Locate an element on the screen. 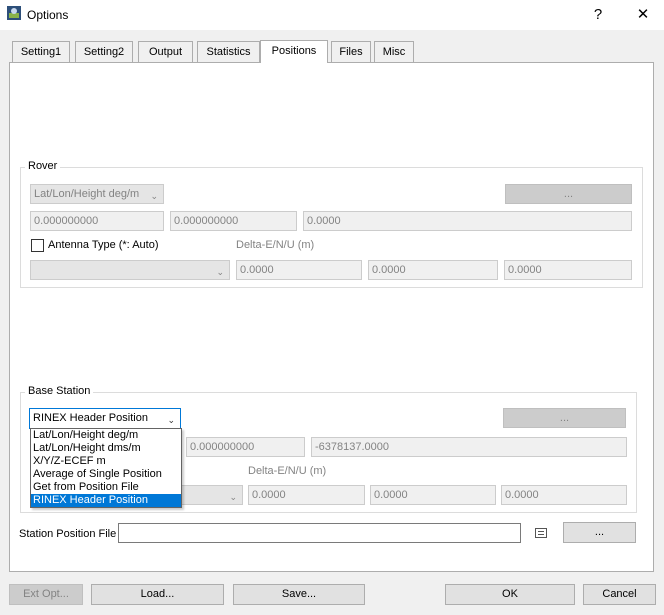 Image resolution: width=664 pixels, height=615 pixels. rover-antenna-checkbox is located at coordinates (37, 245).